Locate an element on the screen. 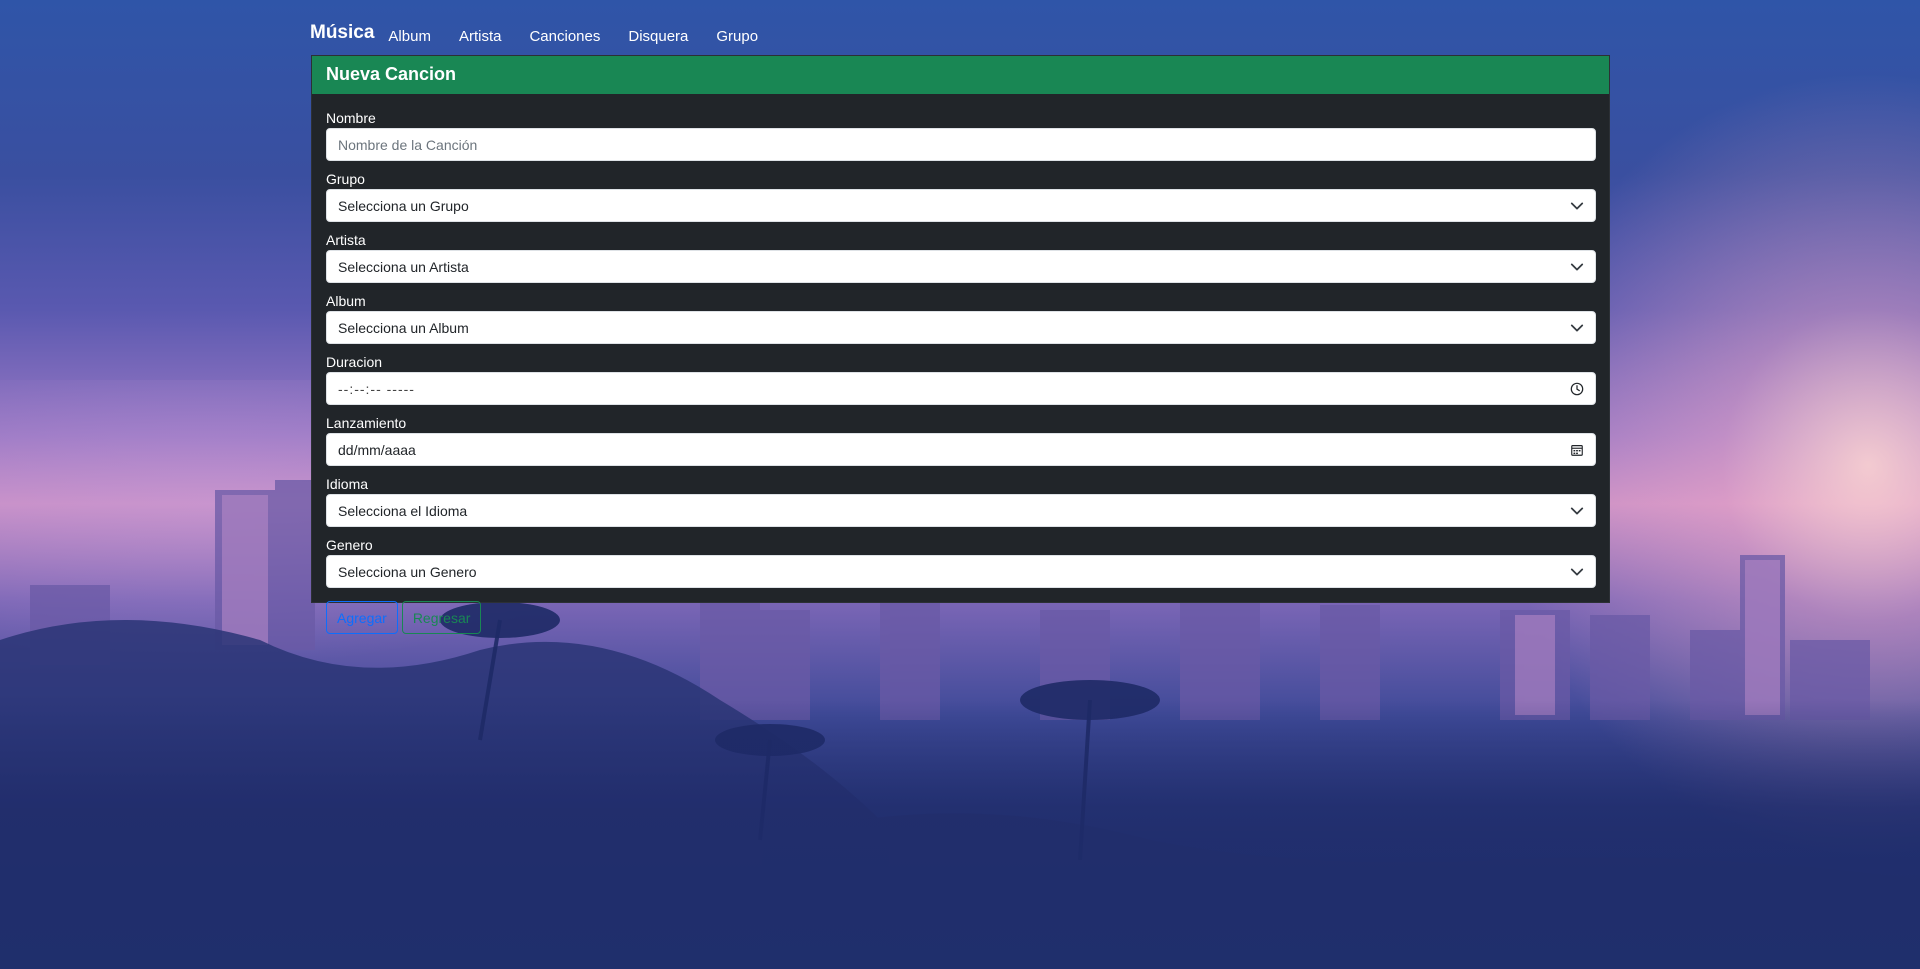 Image resolution: width=1920 pixels, height=969 pixels. duracion-value: --:--:-- ----- is located at coordinates (376, 388).